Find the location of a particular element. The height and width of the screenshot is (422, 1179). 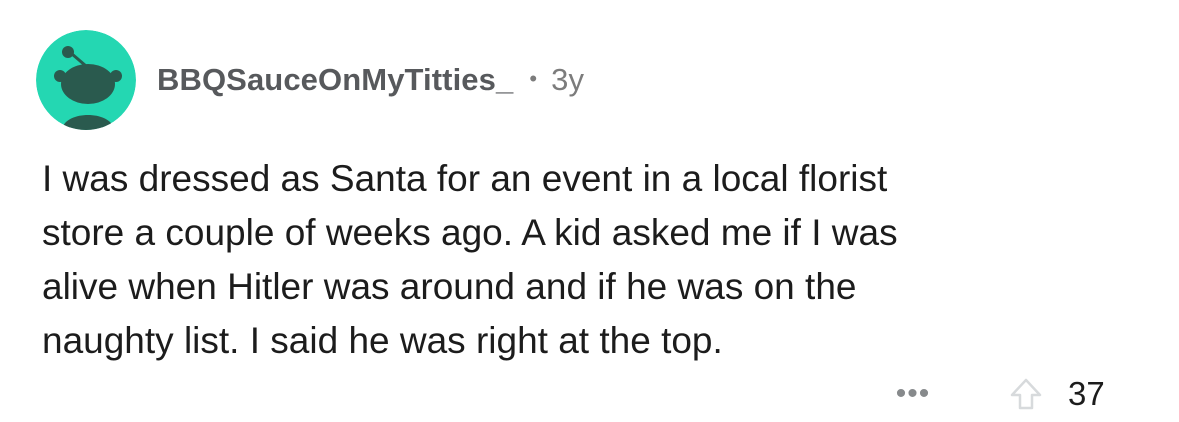

comment-header: BBQSauceOnMyTitties_ • 3y is located at coordinates (370, 80).